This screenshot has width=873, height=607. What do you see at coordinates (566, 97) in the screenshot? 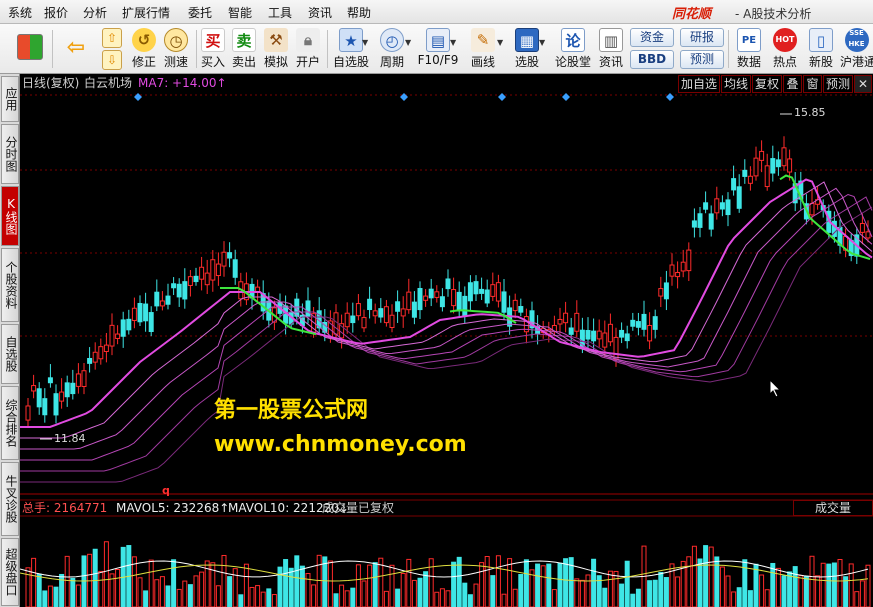
I see `event-diamond-icon` at bounding box center [566, 97].